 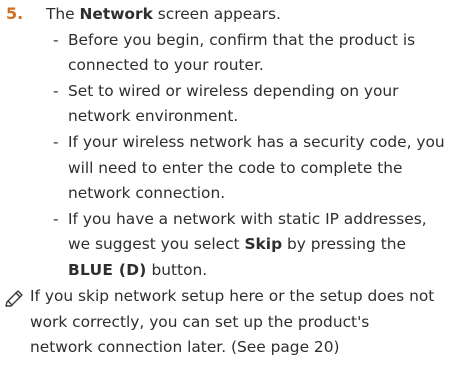 What do you see at coordinates (14, 298) in the screenshot?
I see `pencil-note-icon-graphic` at bounding box center [14, 298].